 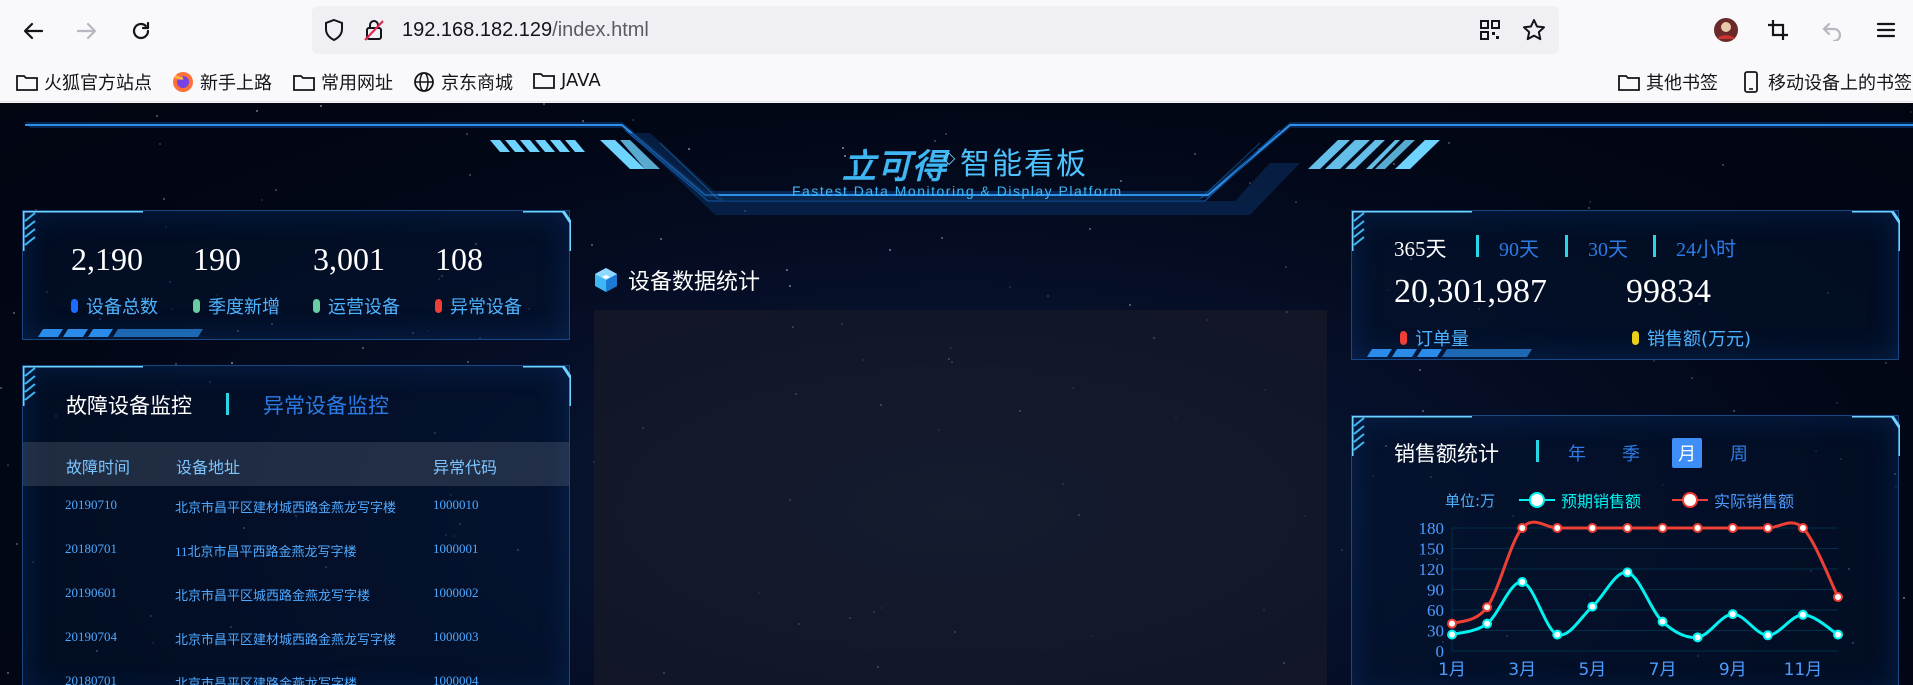 I want to click on cell-code: 1000002, so click(x=456, y=592).